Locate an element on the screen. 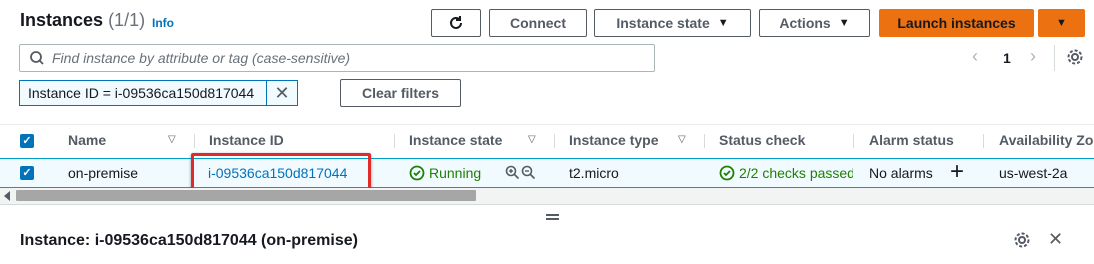 The height and width of the screenshot is (264, 1094). add-alarm-icon: + is located at coordinates (957, 172).